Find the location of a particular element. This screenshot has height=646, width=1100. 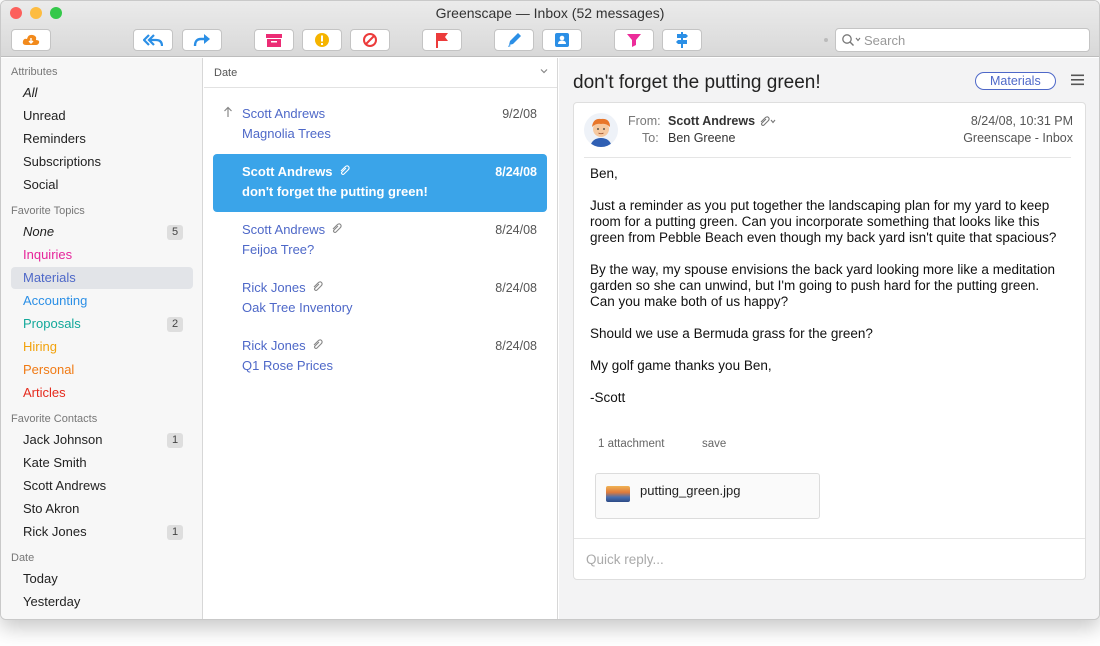

sidebar-item-proposals: Proposals 2 is located at coordinates (102, 324).